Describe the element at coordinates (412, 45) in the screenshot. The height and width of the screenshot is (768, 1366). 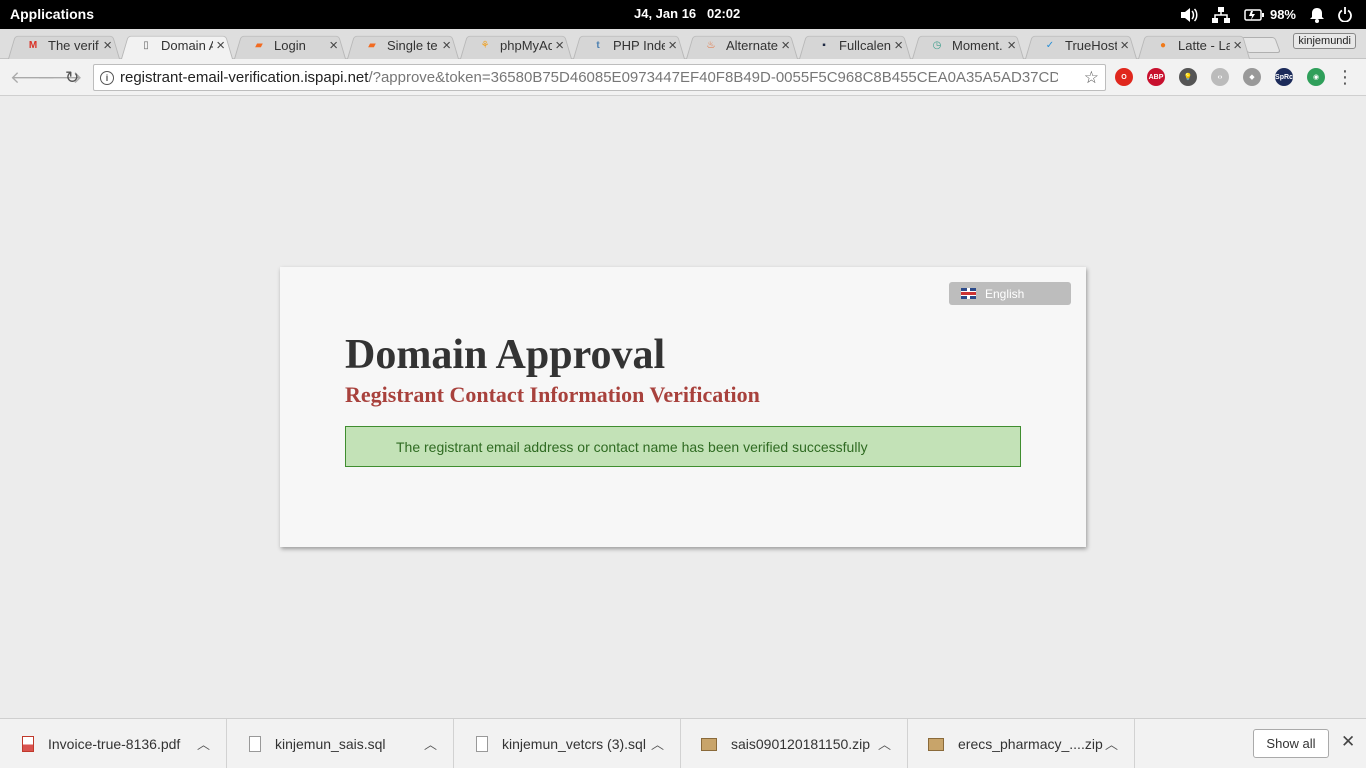
I see `tab-title: Single te` at that location.